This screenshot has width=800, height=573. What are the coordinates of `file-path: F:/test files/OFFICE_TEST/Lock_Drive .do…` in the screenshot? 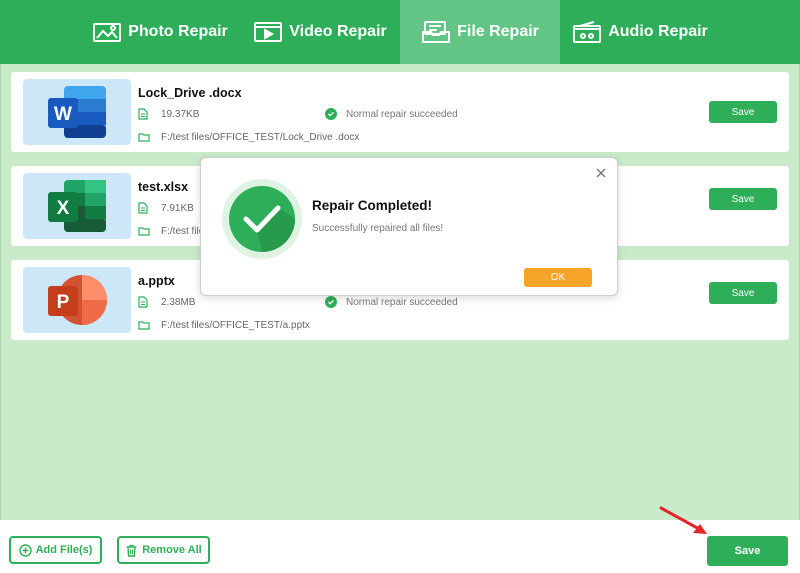 It's located at (260, 137).